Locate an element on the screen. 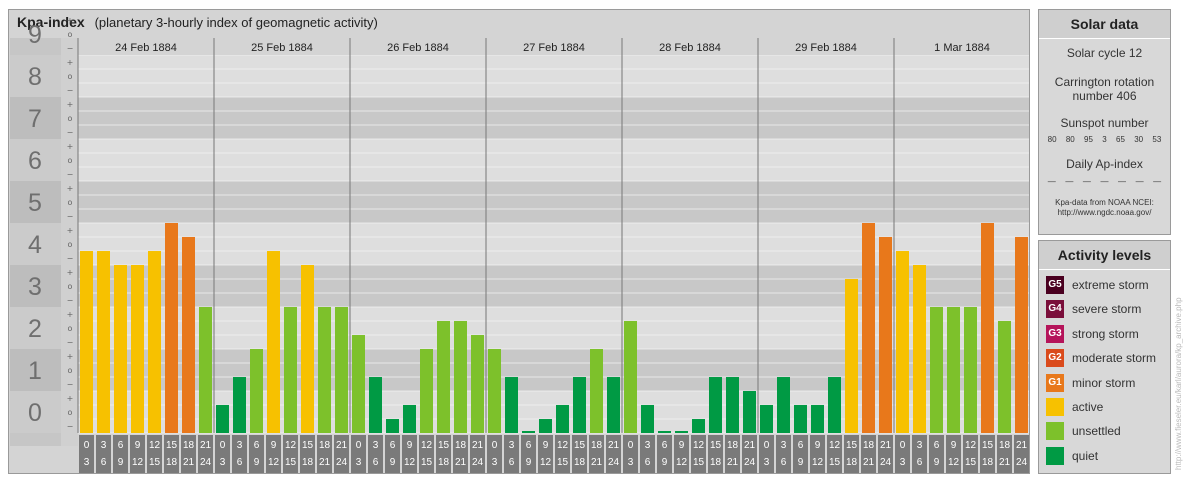 Image resolution: width=1184 pixels, height=480 pixels. legend-item-unsettled: unsettled is located at coordinates (1083, 431).